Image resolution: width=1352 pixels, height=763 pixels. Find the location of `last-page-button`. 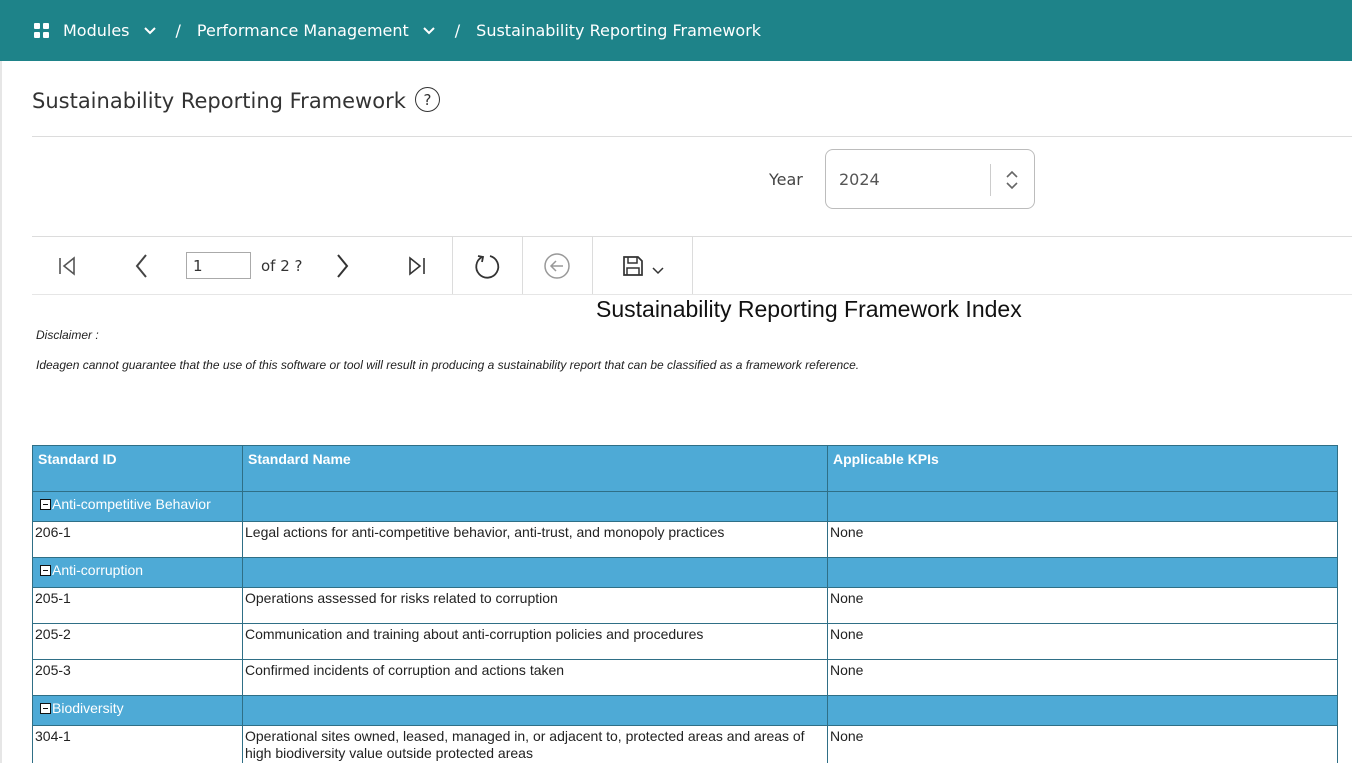

last-page-button is located at coordinates (417, 265).